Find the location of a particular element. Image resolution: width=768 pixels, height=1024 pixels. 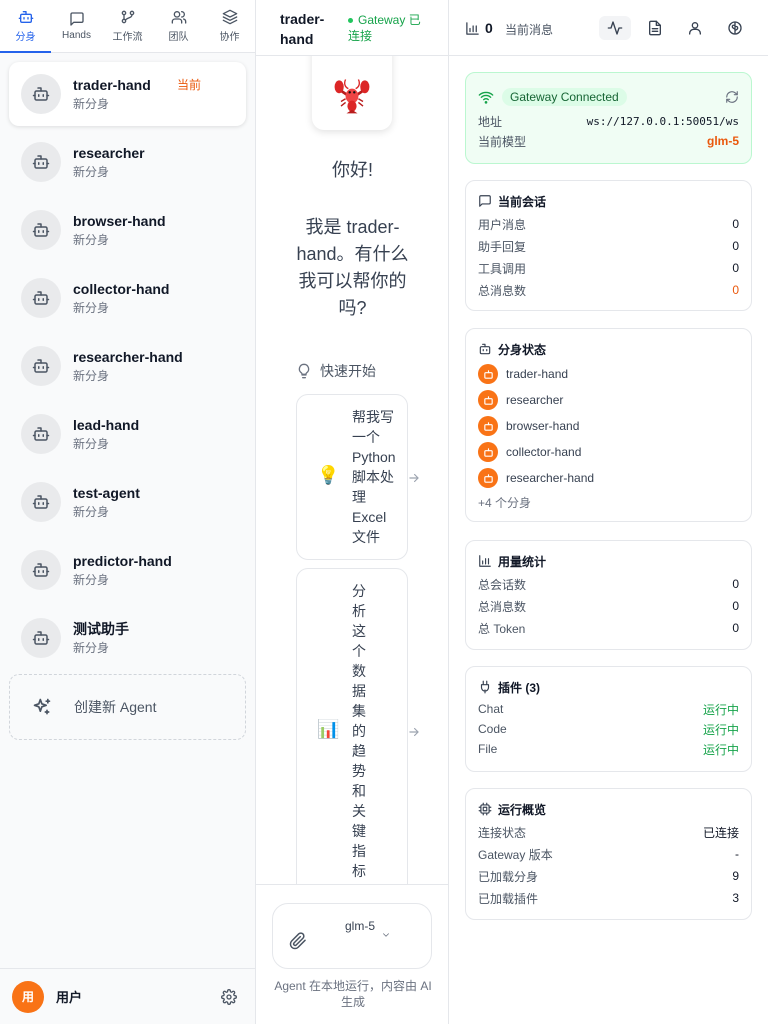

row-value: 运行中 is located at coordinates (720, 749).